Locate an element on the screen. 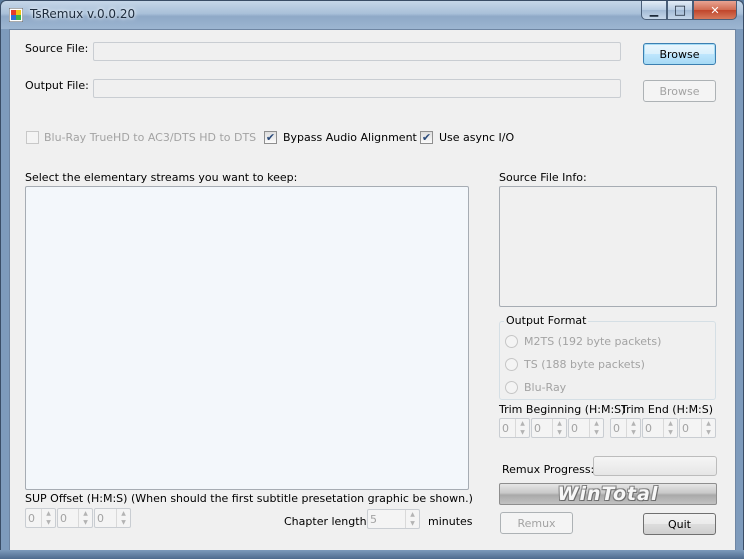  async-io-label: Use async I/O is located at coordinates (477, 137).